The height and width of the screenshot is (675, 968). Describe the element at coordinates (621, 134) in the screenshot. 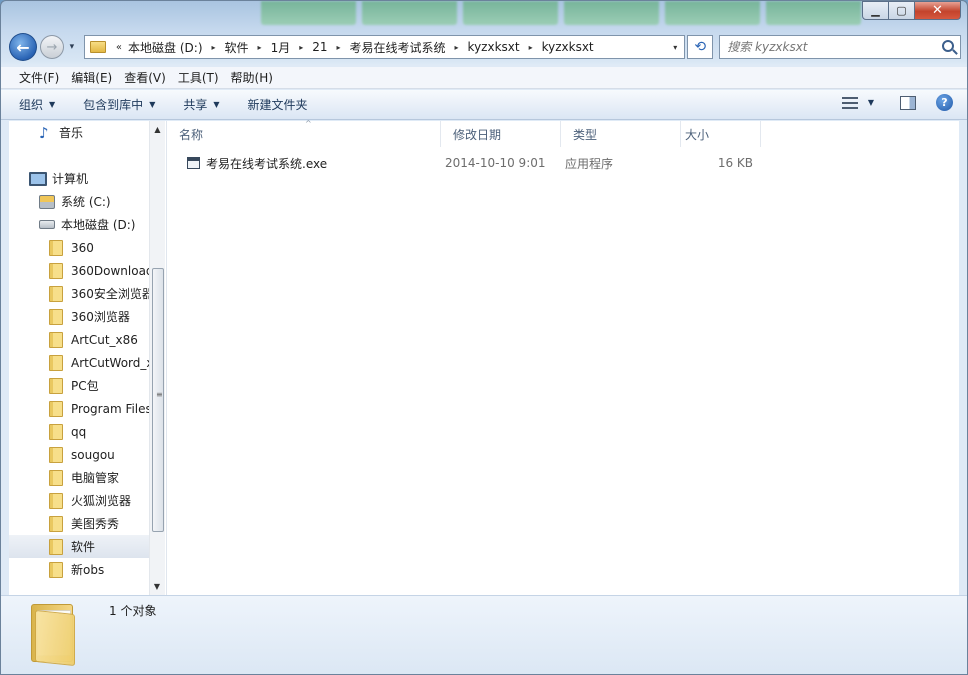

I see `column-header-type: 类型` at that location.